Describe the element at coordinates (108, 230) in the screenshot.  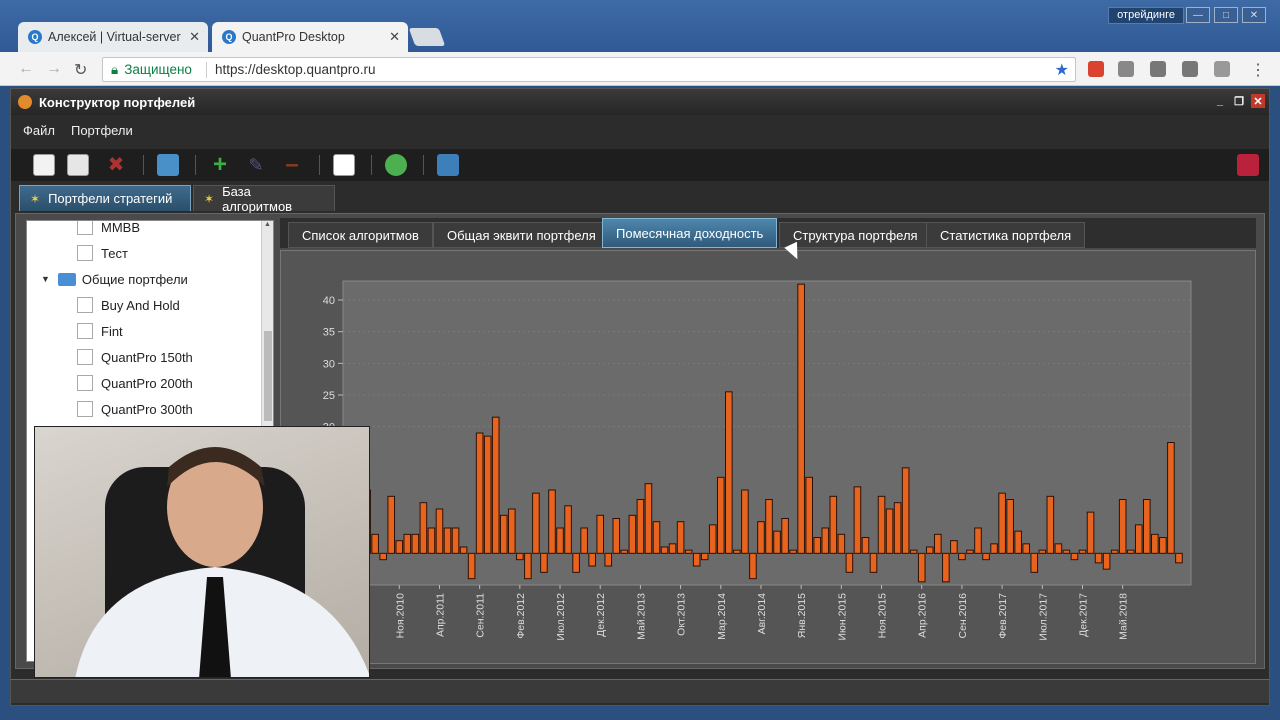
I see `tree-item: MMBB` at that location.